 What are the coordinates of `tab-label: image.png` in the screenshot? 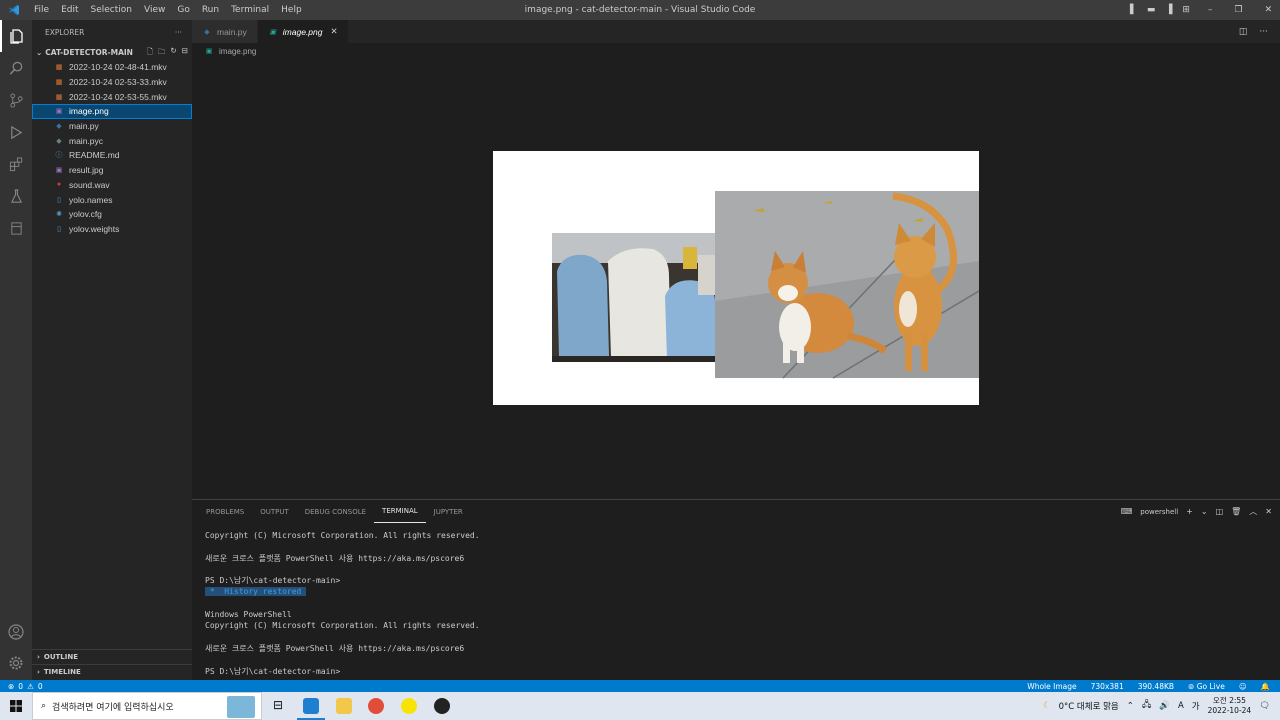 It's located at (302, 31).